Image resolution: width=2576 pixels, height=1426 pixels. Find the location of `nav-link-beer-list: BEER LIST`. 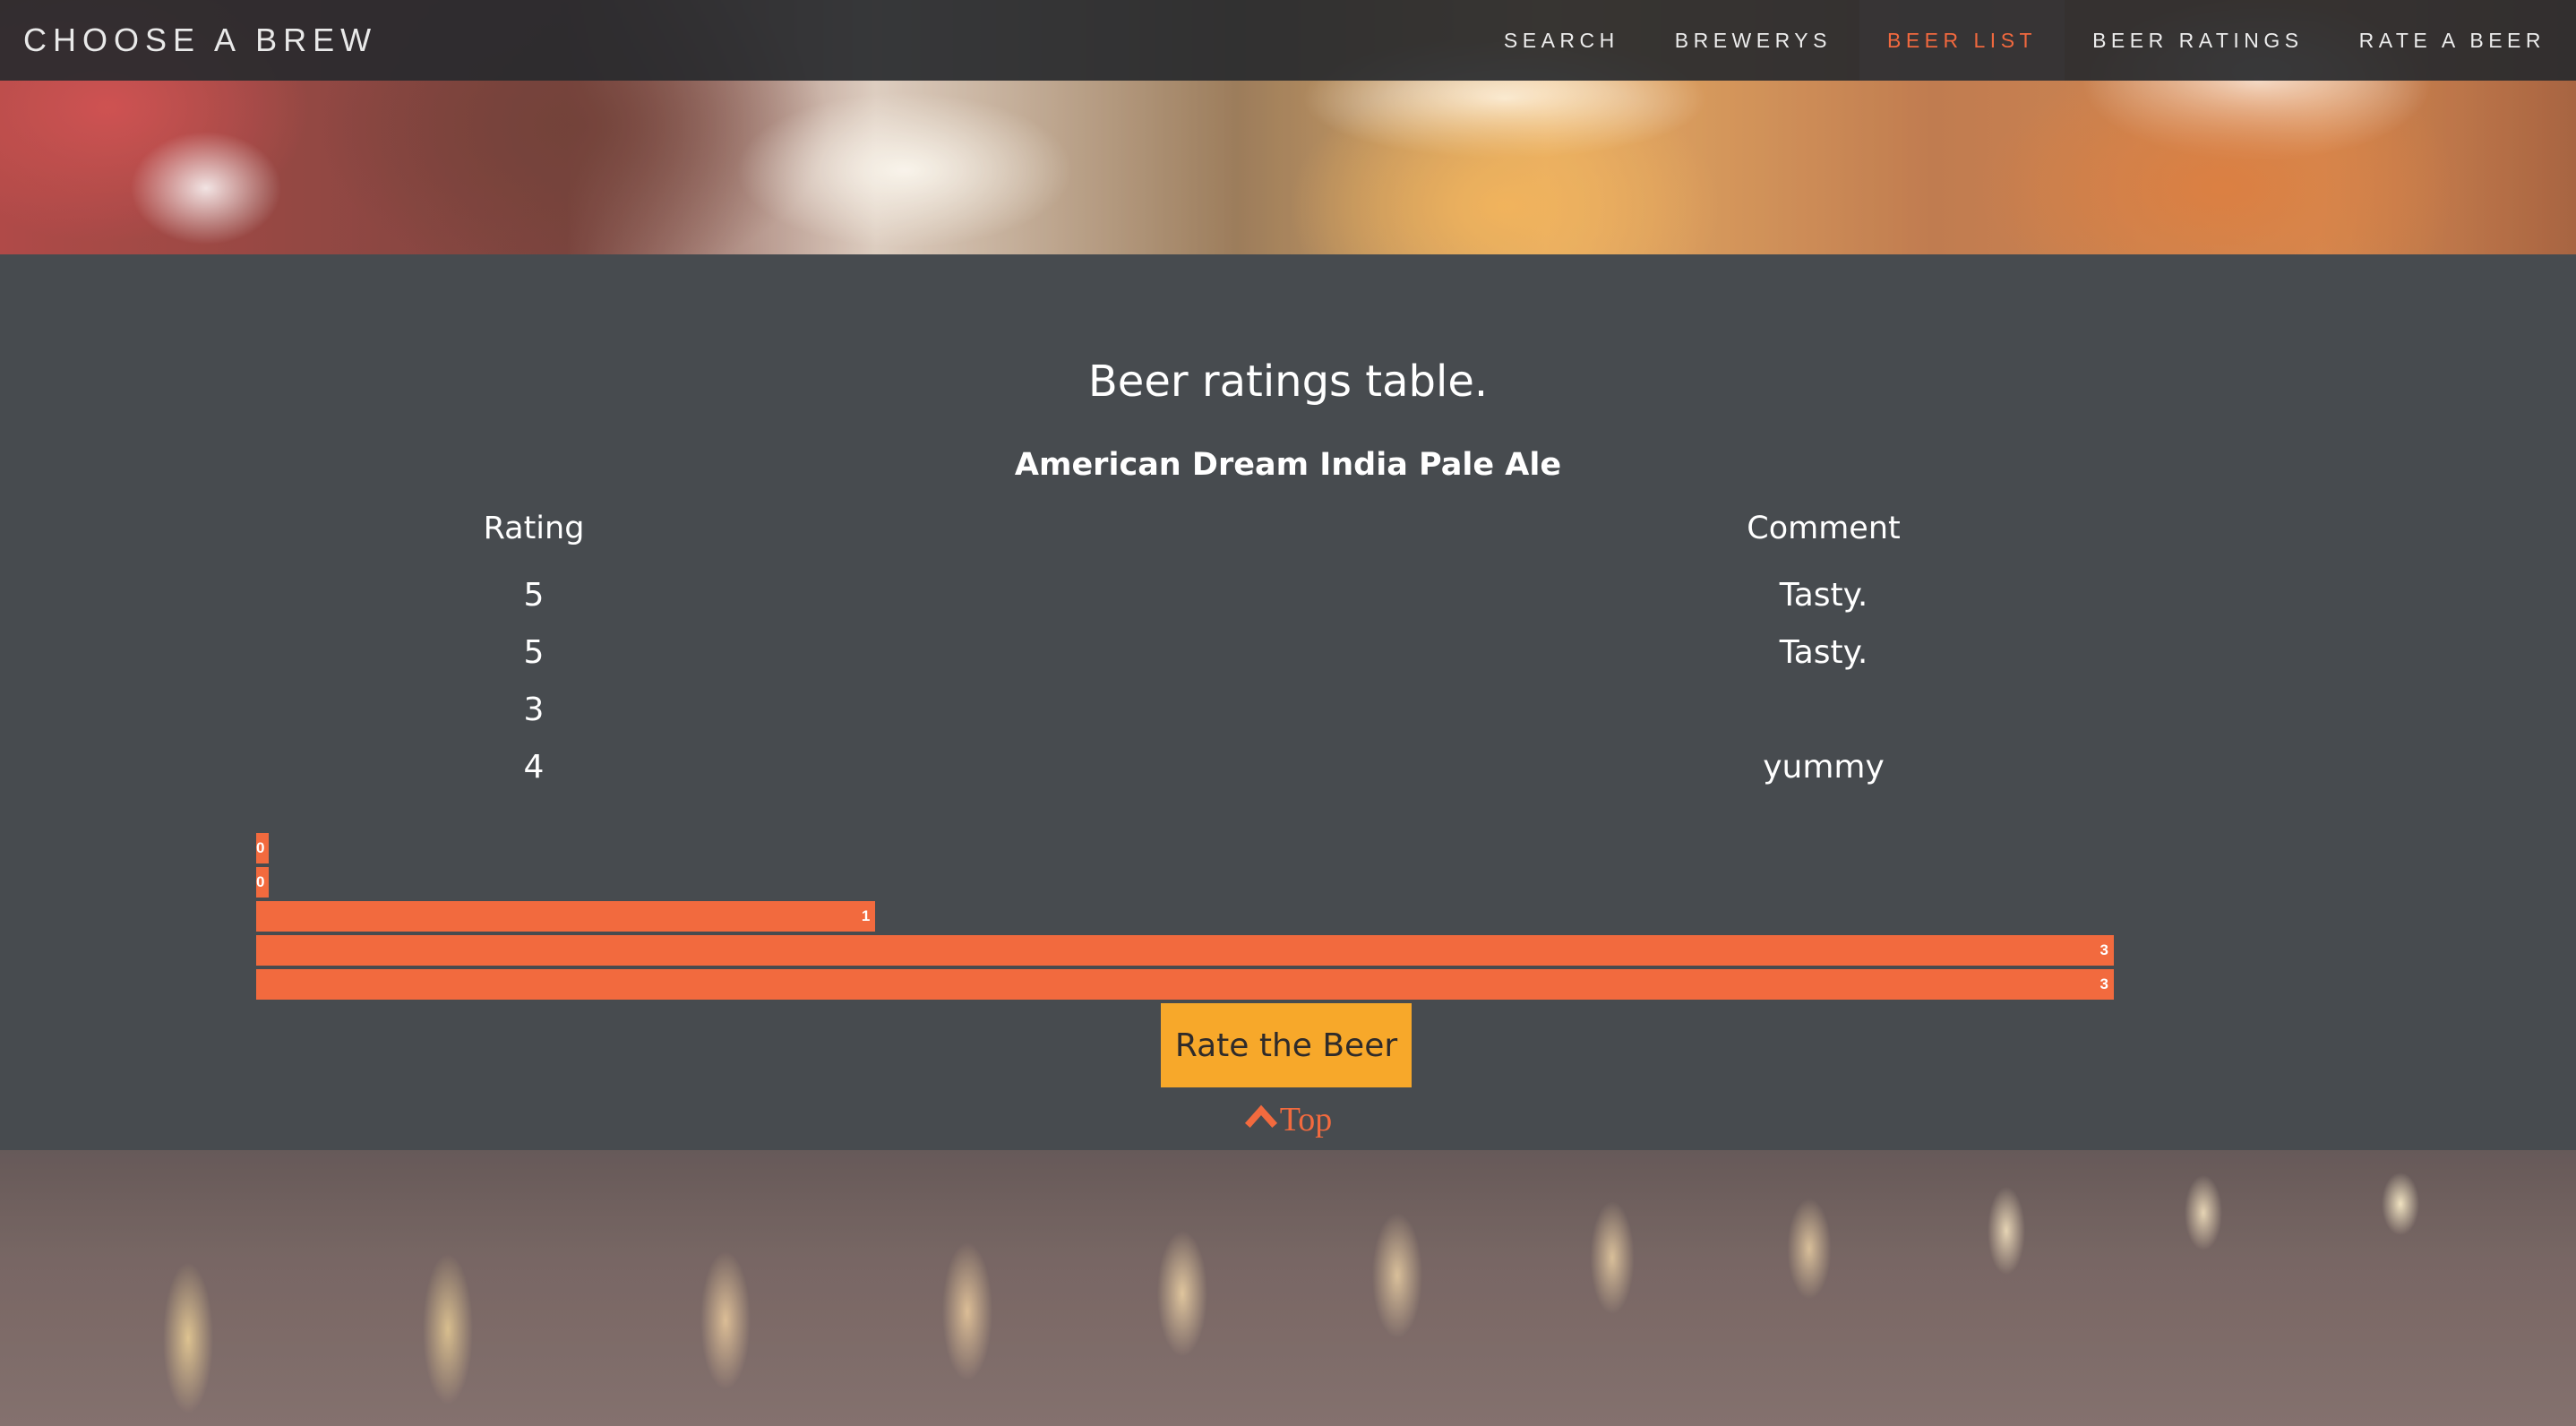

nav-link-beer-list: BEER LIST is located at coordinates (1962, 40).